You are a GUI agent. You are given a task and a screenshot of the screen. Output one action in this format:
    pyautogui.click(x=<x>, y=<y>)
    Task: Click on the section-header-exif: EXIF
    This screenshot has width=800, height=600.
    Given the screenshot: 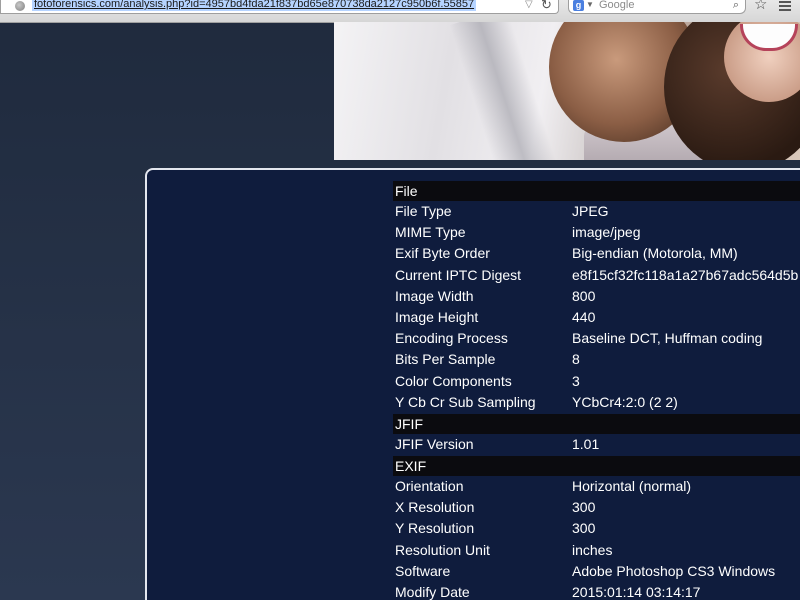 What is the action you would take?
    pyautogui.click(x=596, y=466)
    